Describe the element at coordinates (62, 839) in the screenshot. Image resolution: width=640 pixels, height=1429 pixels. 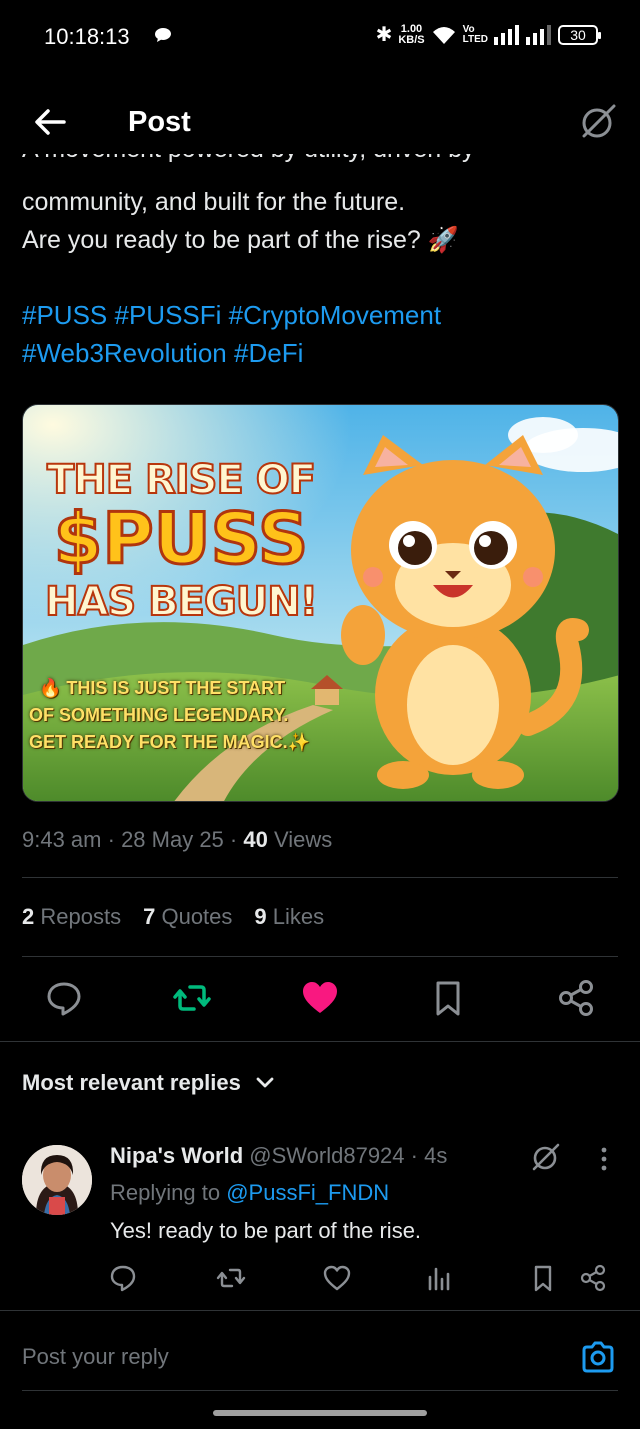
I see `post-time: 9:43 am` at that location.